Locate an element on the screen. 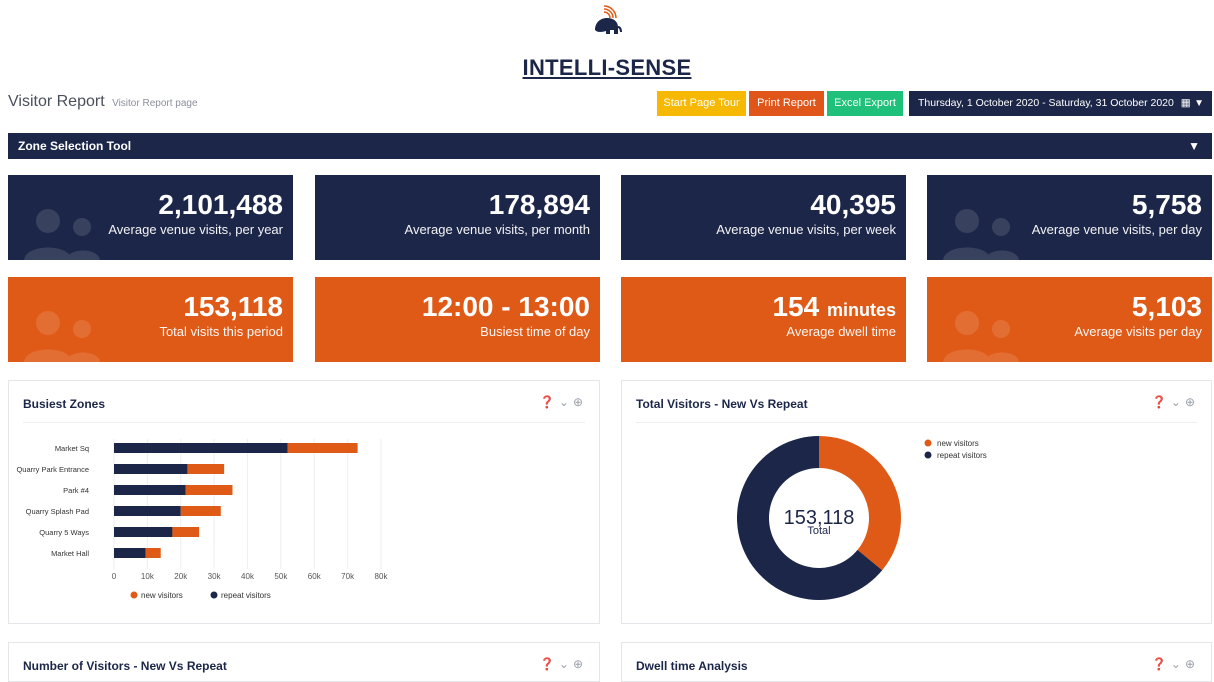 This screenshot has width=1214, height=682. total-visitors-chart: 153,118Totalnew visitorsrepeat visitors is located at coordinates (862, 518).